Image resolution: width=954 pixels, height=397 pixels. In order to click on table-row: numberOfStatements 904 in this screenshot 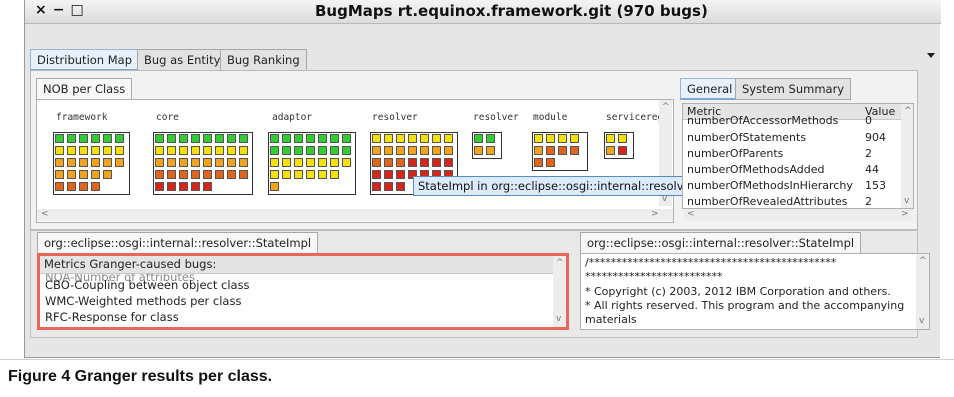, I will do `click(793, 139)`.